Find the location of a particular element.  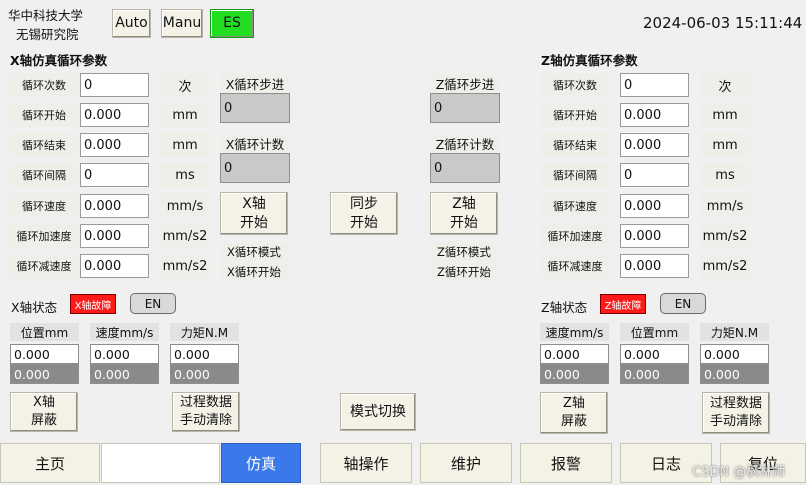

tab-4: 报警 is located at coordinates (566, 463).